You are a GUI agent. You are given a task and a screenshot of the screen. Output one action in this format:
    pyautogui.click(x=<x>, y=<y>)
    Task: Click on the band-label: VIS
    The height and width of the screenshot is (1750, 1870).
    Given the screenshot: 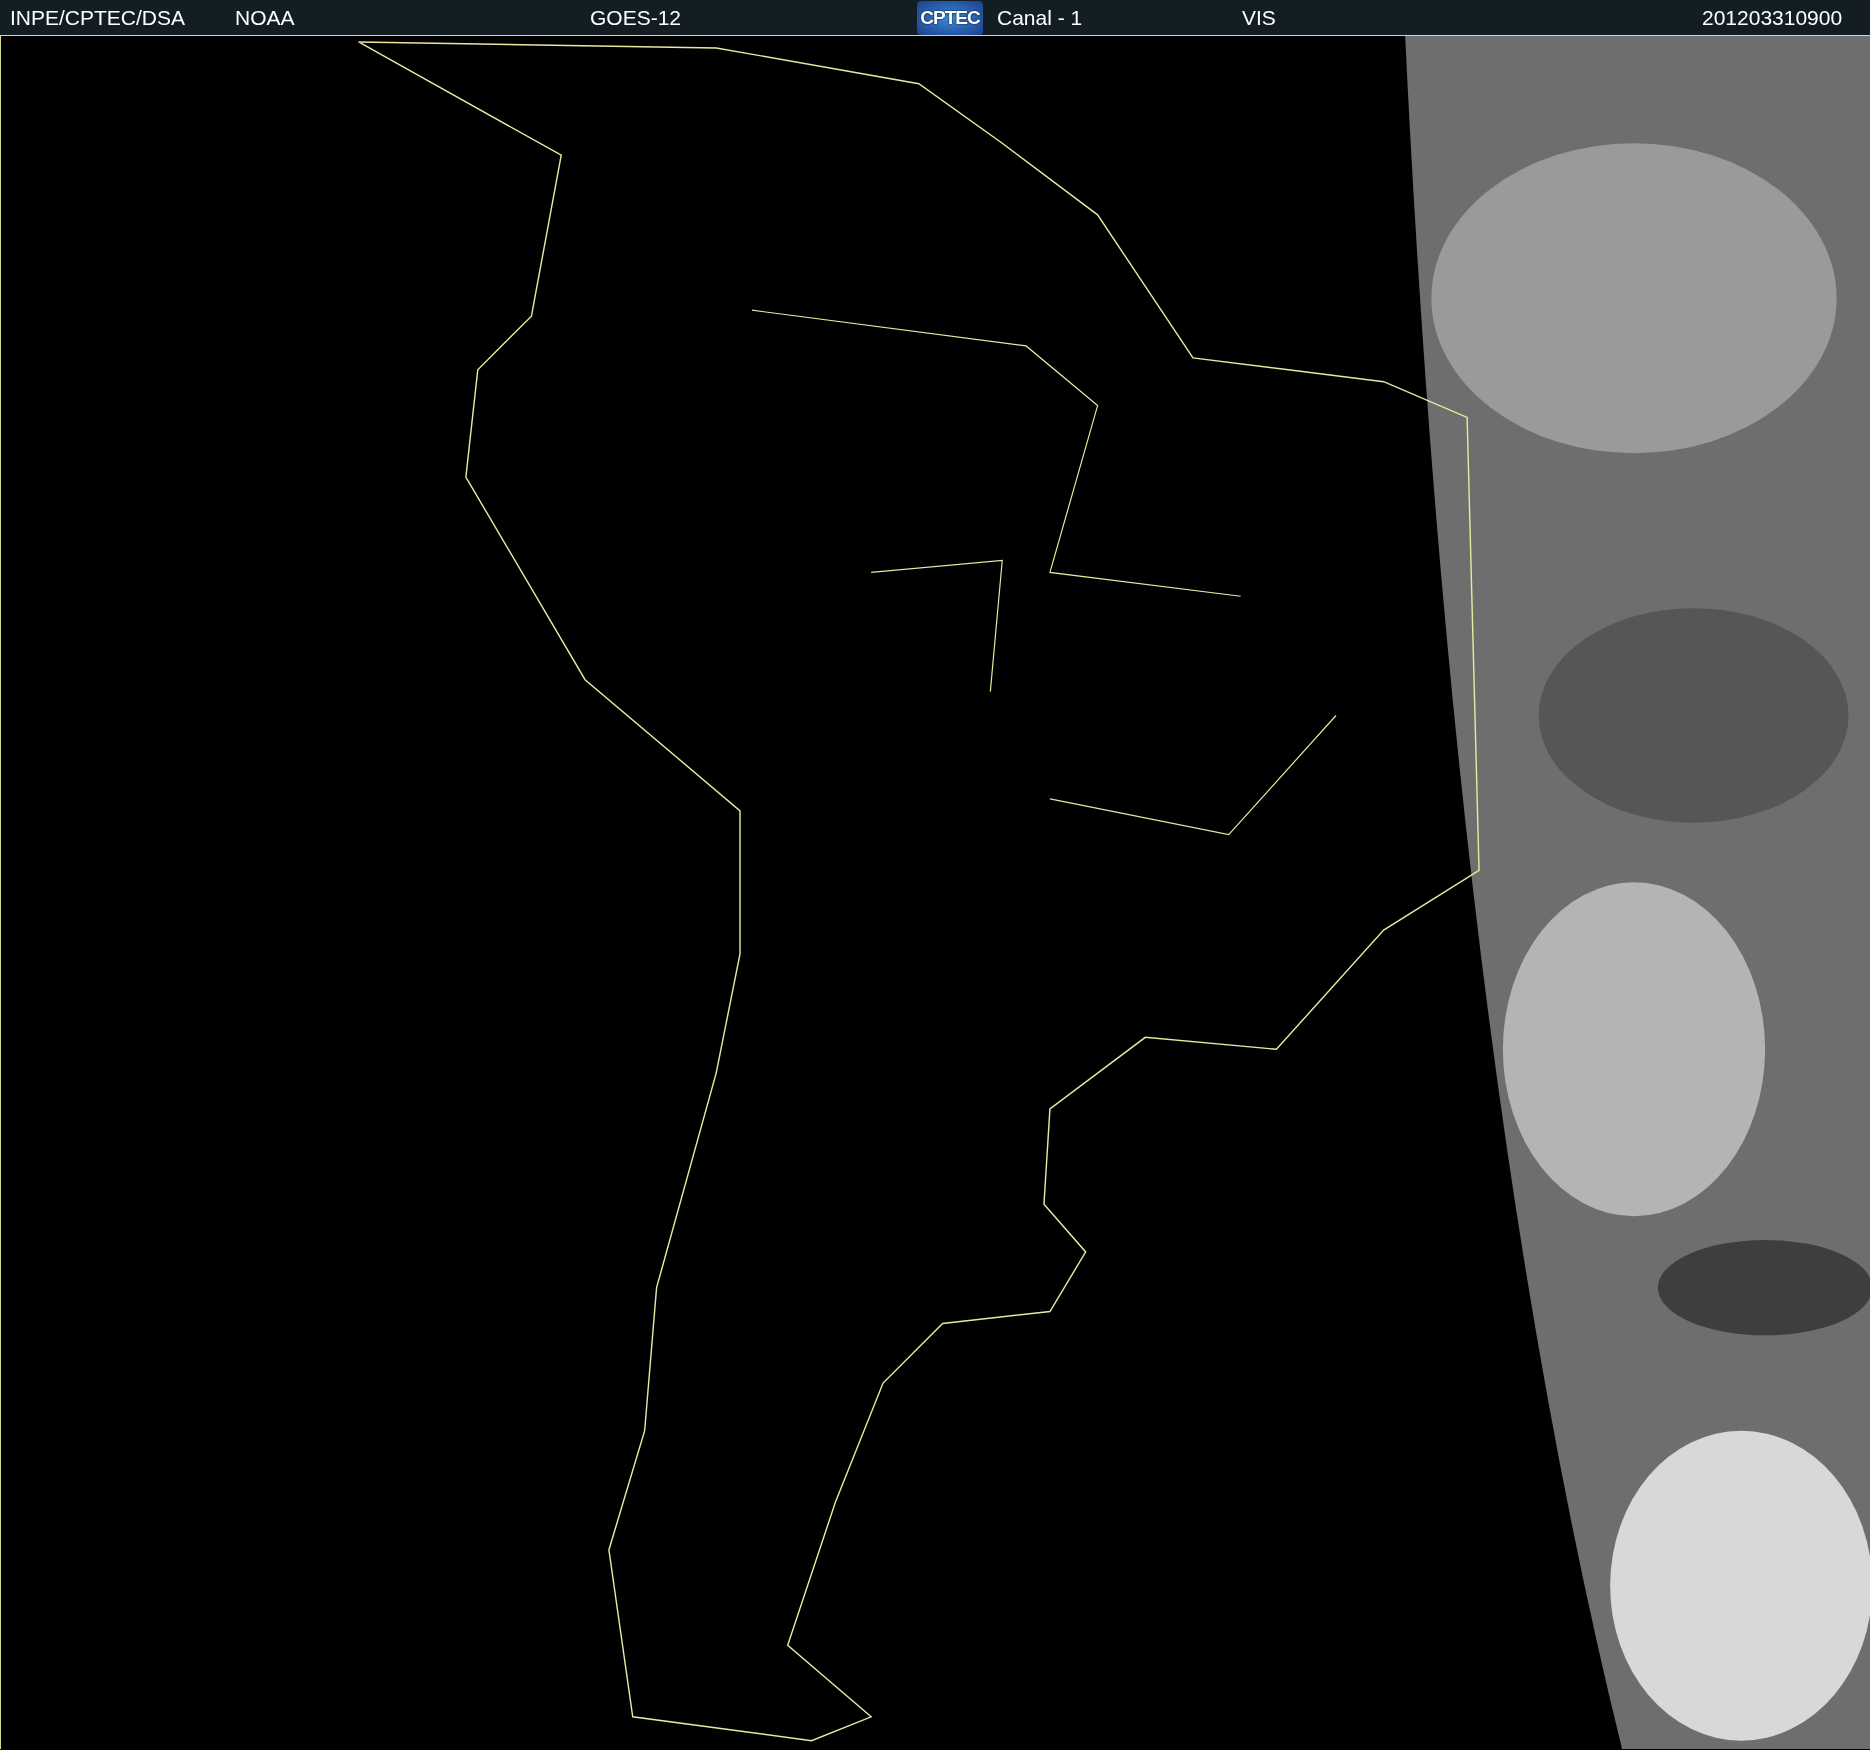 What is the action you would take?
    pyautogui.click(x=1259, y=17)
    